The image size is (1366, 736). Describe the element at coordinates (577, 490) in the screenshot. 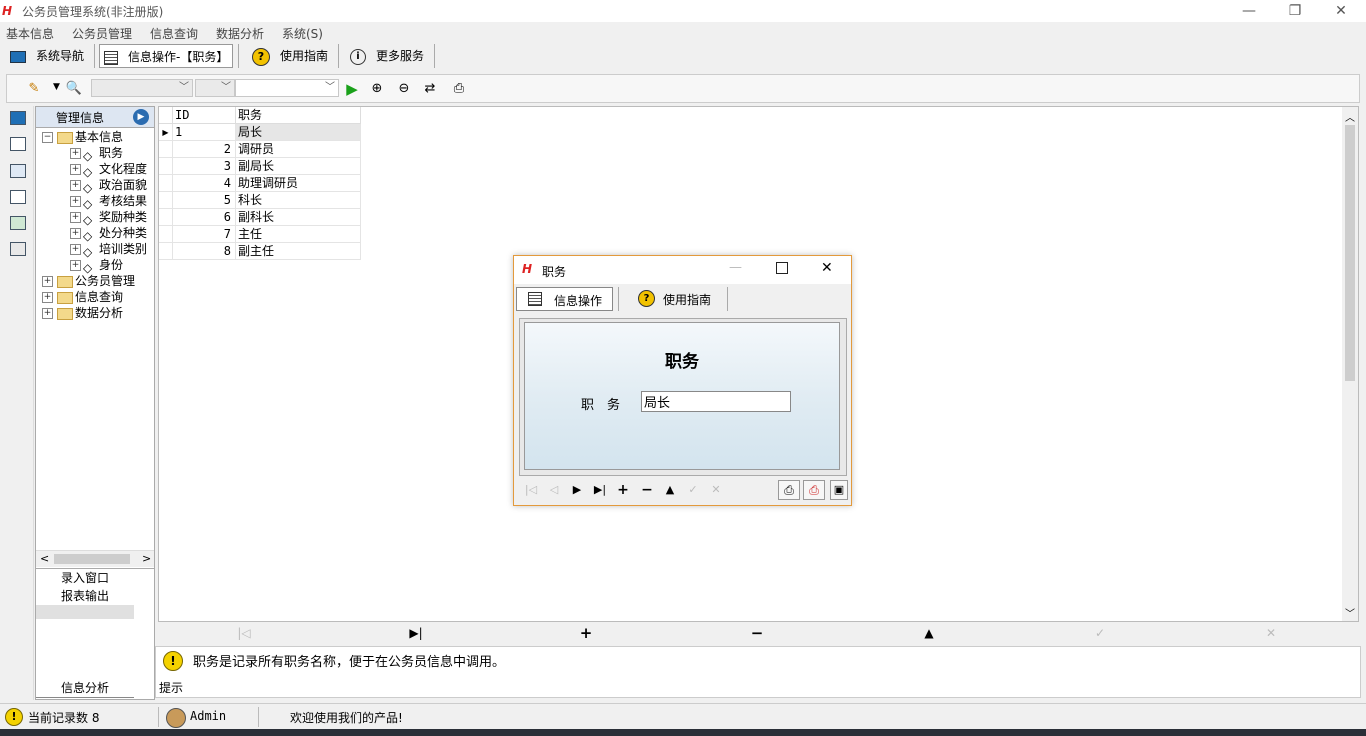

I see `next-record-icon: ▶` at that location.